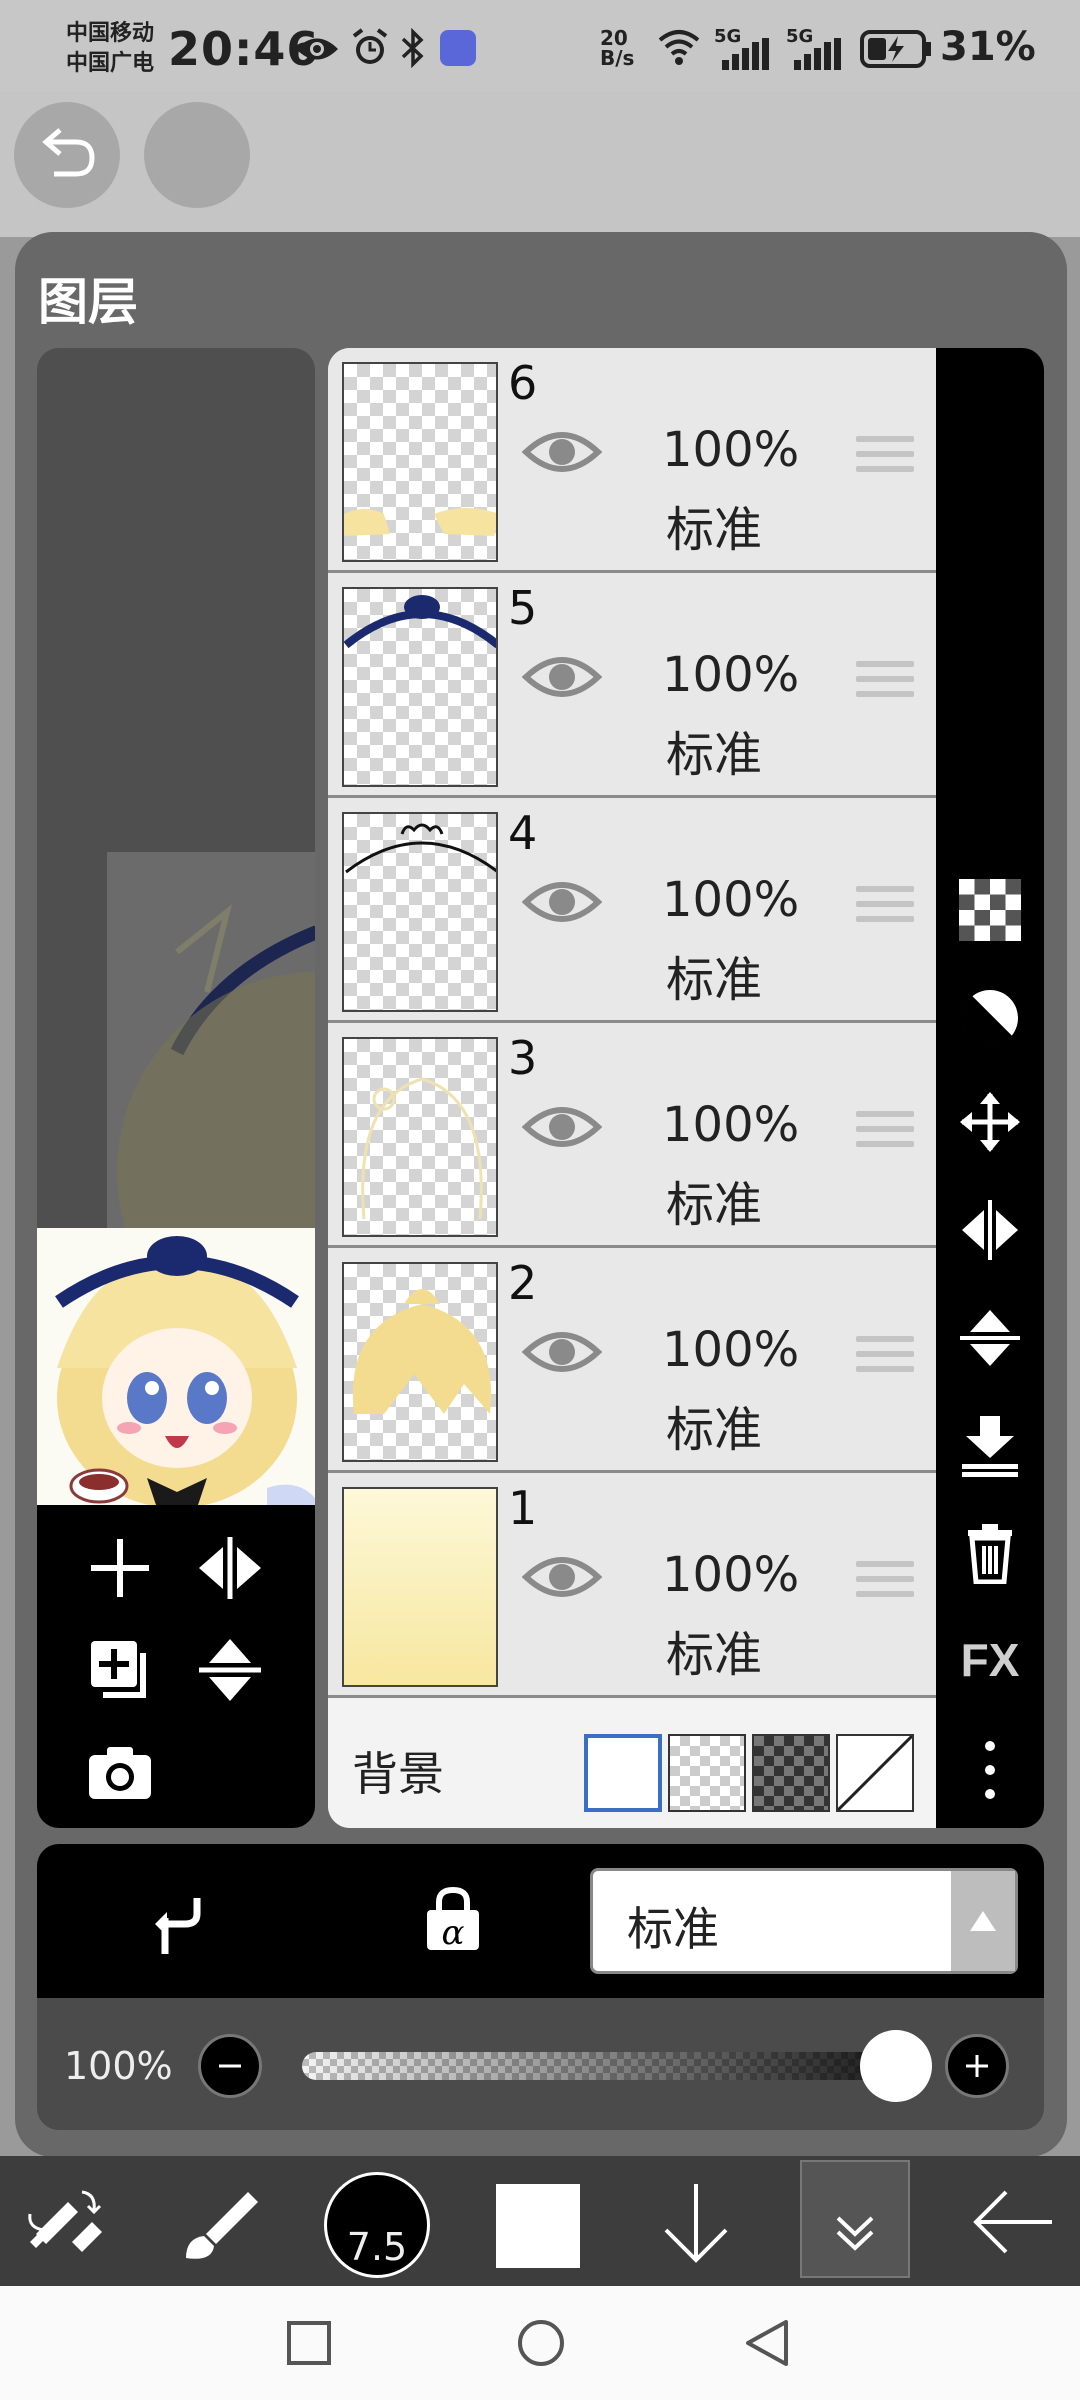 The image size is (1080, 2400). I want to click on system-back-button, so click(767, 2343).